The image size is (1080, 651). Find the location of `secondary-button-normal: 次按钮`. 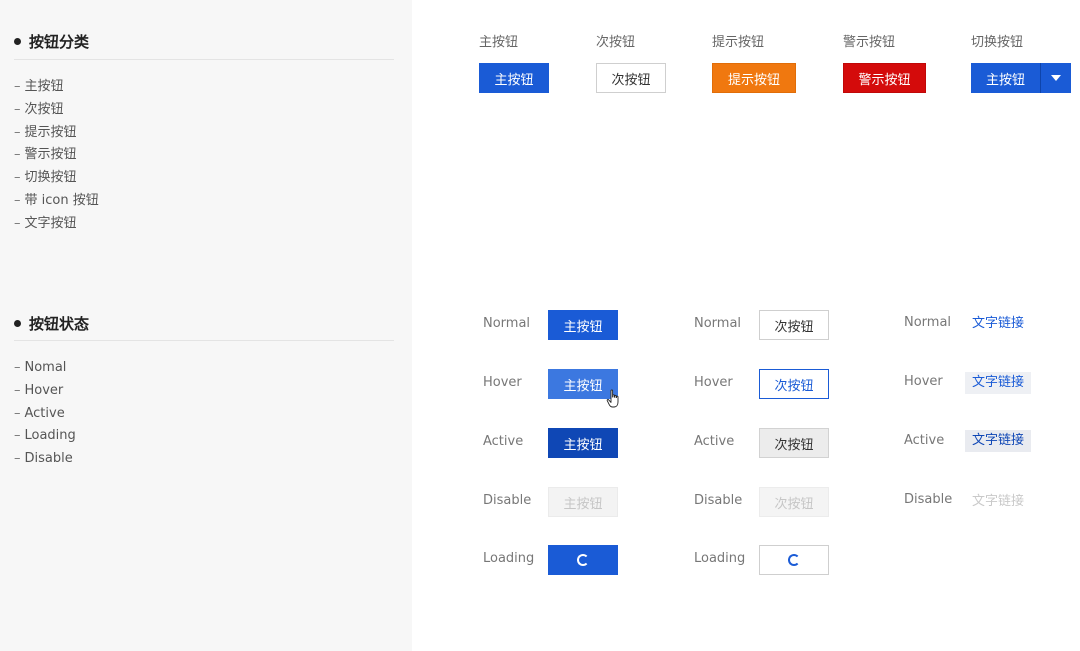

secondary-button-normal: 次按钮 is located at coordinates (794, 325).